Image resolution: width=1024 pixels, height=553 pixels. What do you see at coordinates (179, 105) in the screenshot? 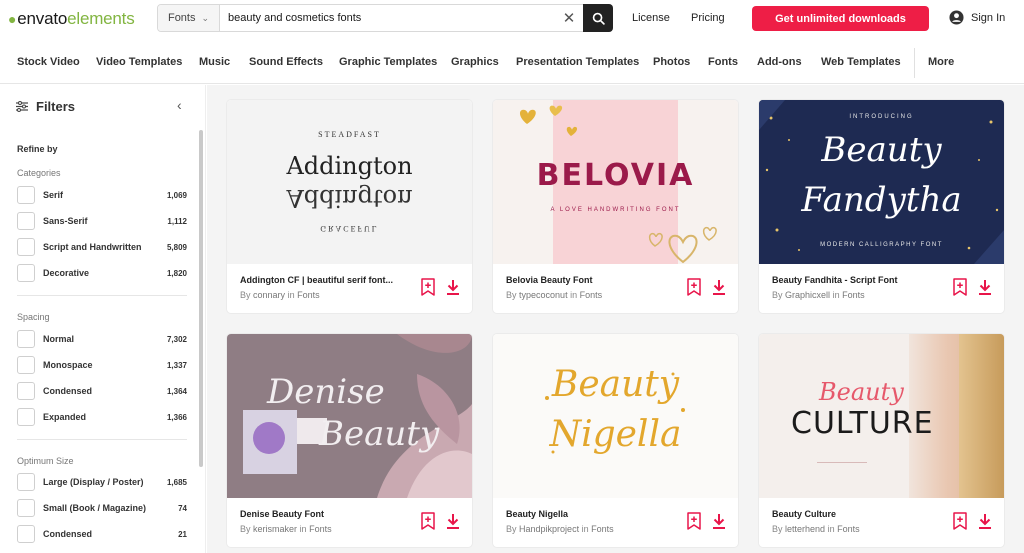
I see `chevron-left-icon: ‹` at bounding box center [179, 105].